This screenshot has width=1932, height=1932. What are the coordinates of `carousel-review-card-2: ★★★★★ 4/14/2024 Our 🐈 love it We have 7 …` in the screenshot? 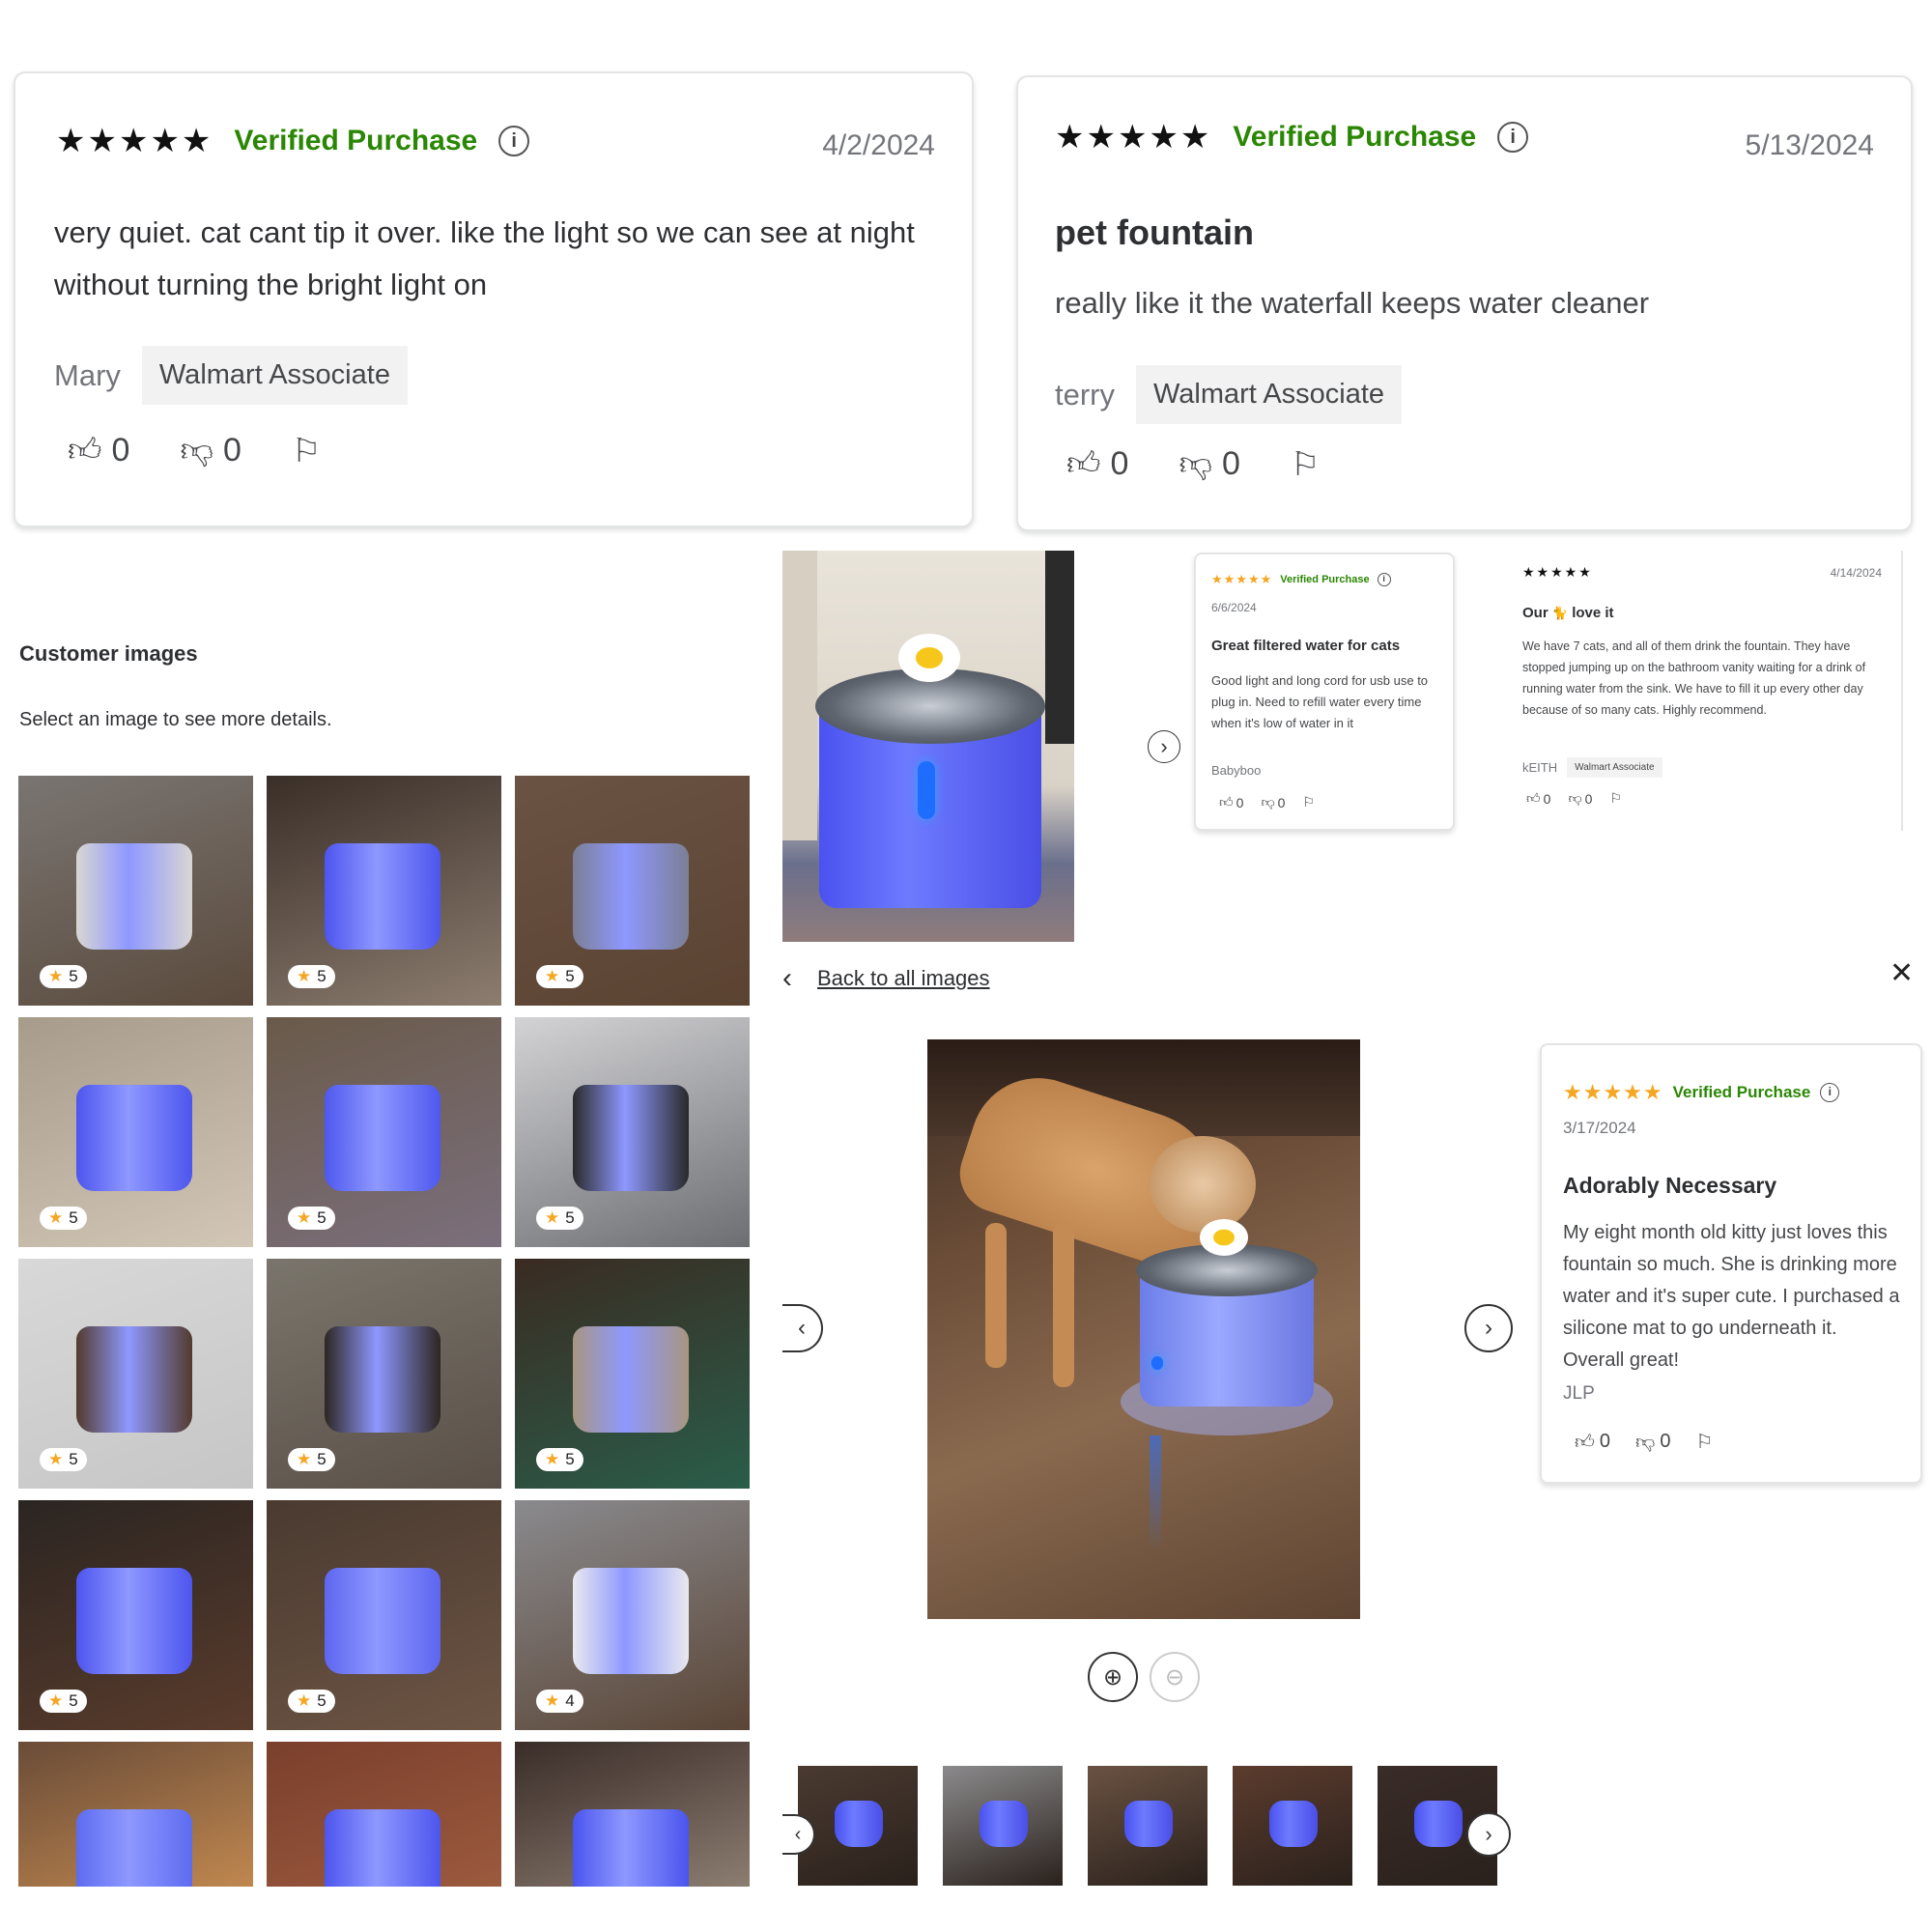 It's located at (1703, 691).